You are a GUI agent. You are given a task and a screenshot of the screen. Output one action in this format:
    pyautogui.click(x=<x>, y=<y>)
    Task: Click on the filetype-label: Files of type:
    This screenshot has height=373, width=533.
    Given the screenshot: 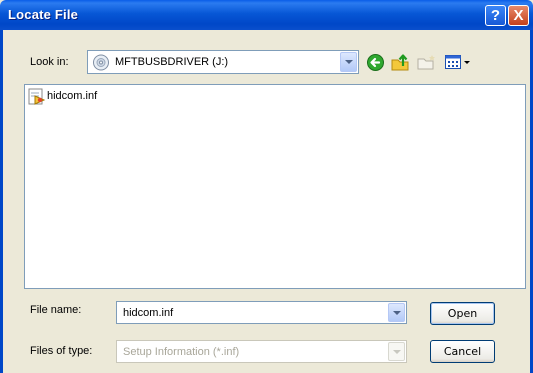 What is the action you would take?
    pyautogui.click(x=61, y=351)
    